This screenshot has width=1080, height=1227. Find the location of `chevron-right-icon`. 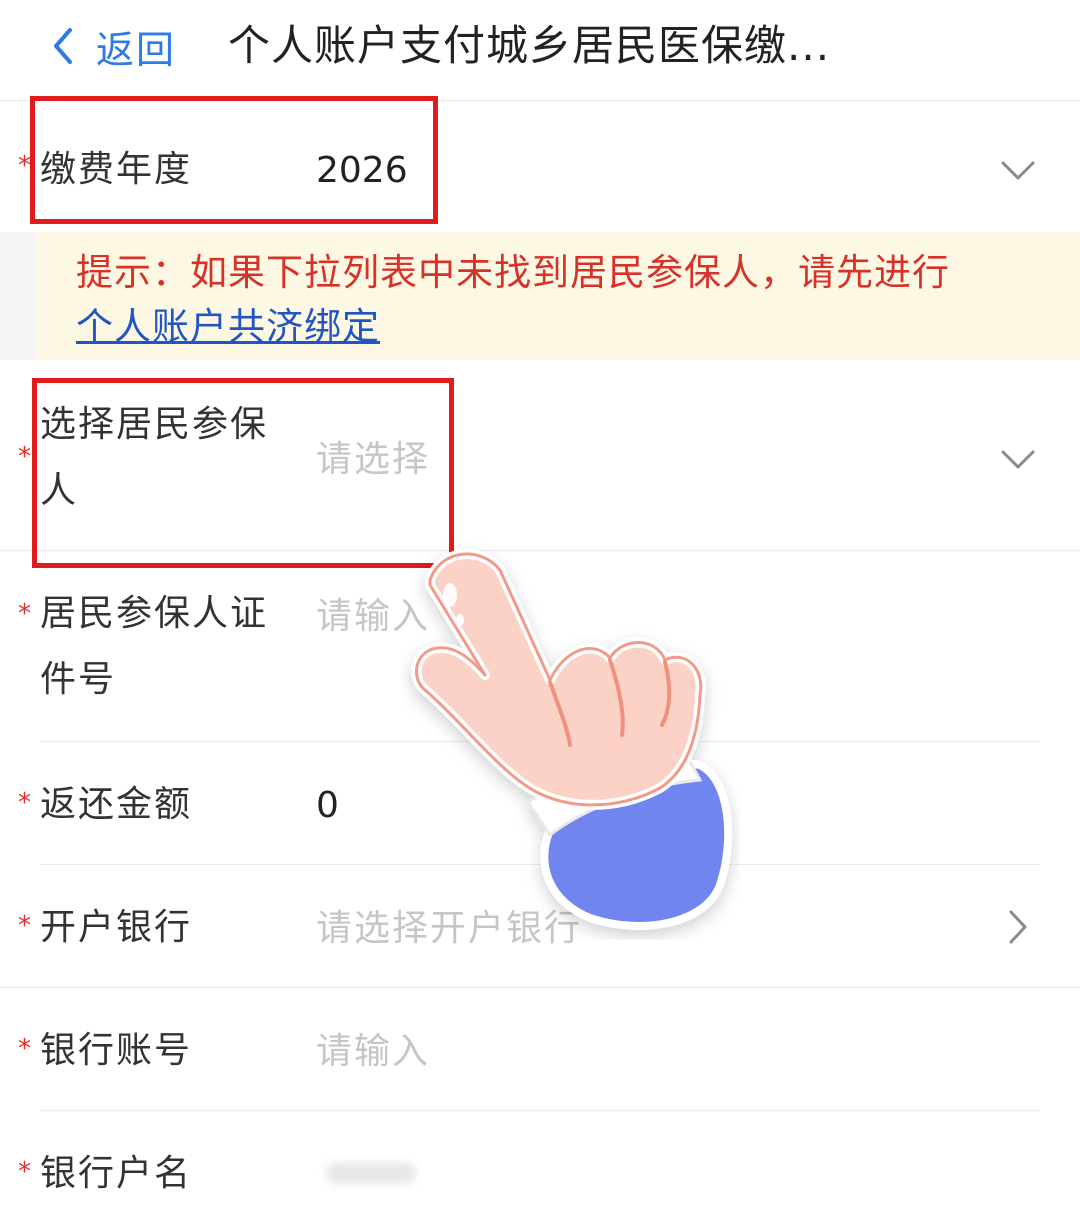

chevron-right-icon is located at coordinates (1018, 927).